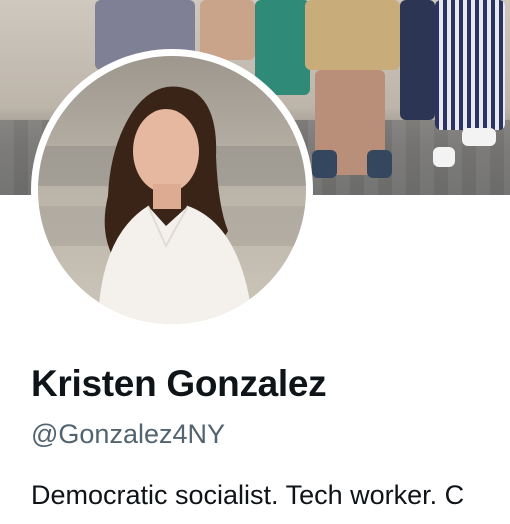 This screenshot has width=510, height=524. What do you see at coordinates (128, 434) in the screenshot?
I see `profile-handle: @Gonzalez4NY` at bounding box center [128, 434].